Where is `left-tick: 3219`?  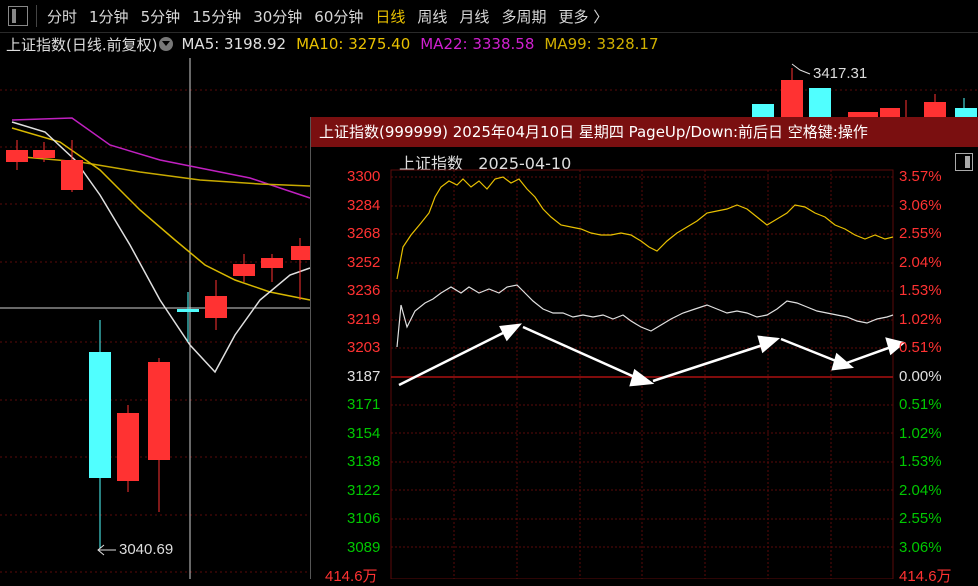 left-tick: 3219 is located at coordinates (364, 319).